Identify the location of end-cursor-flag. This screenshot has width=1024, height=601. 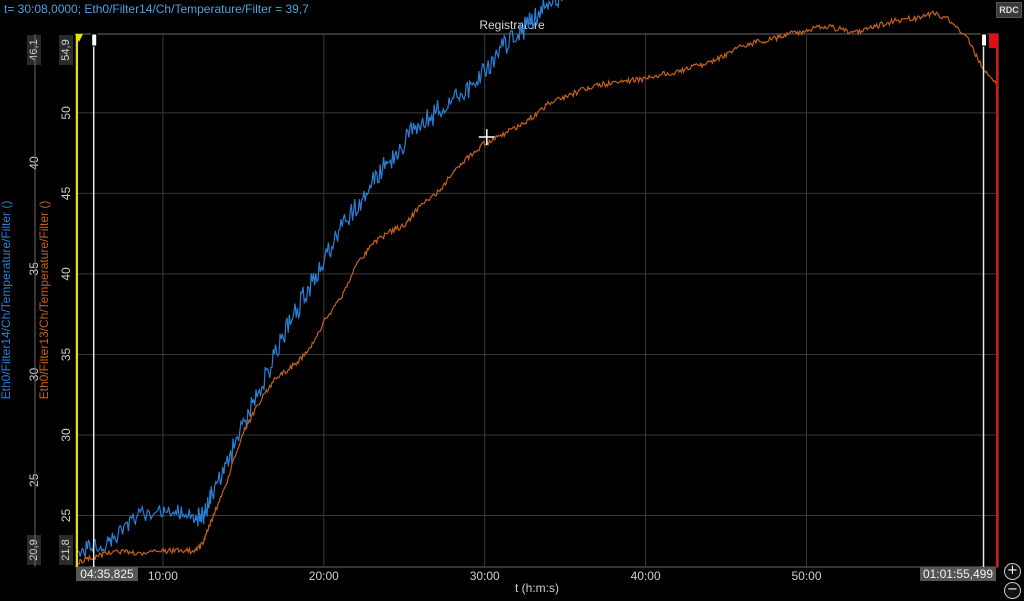
(993, 41).